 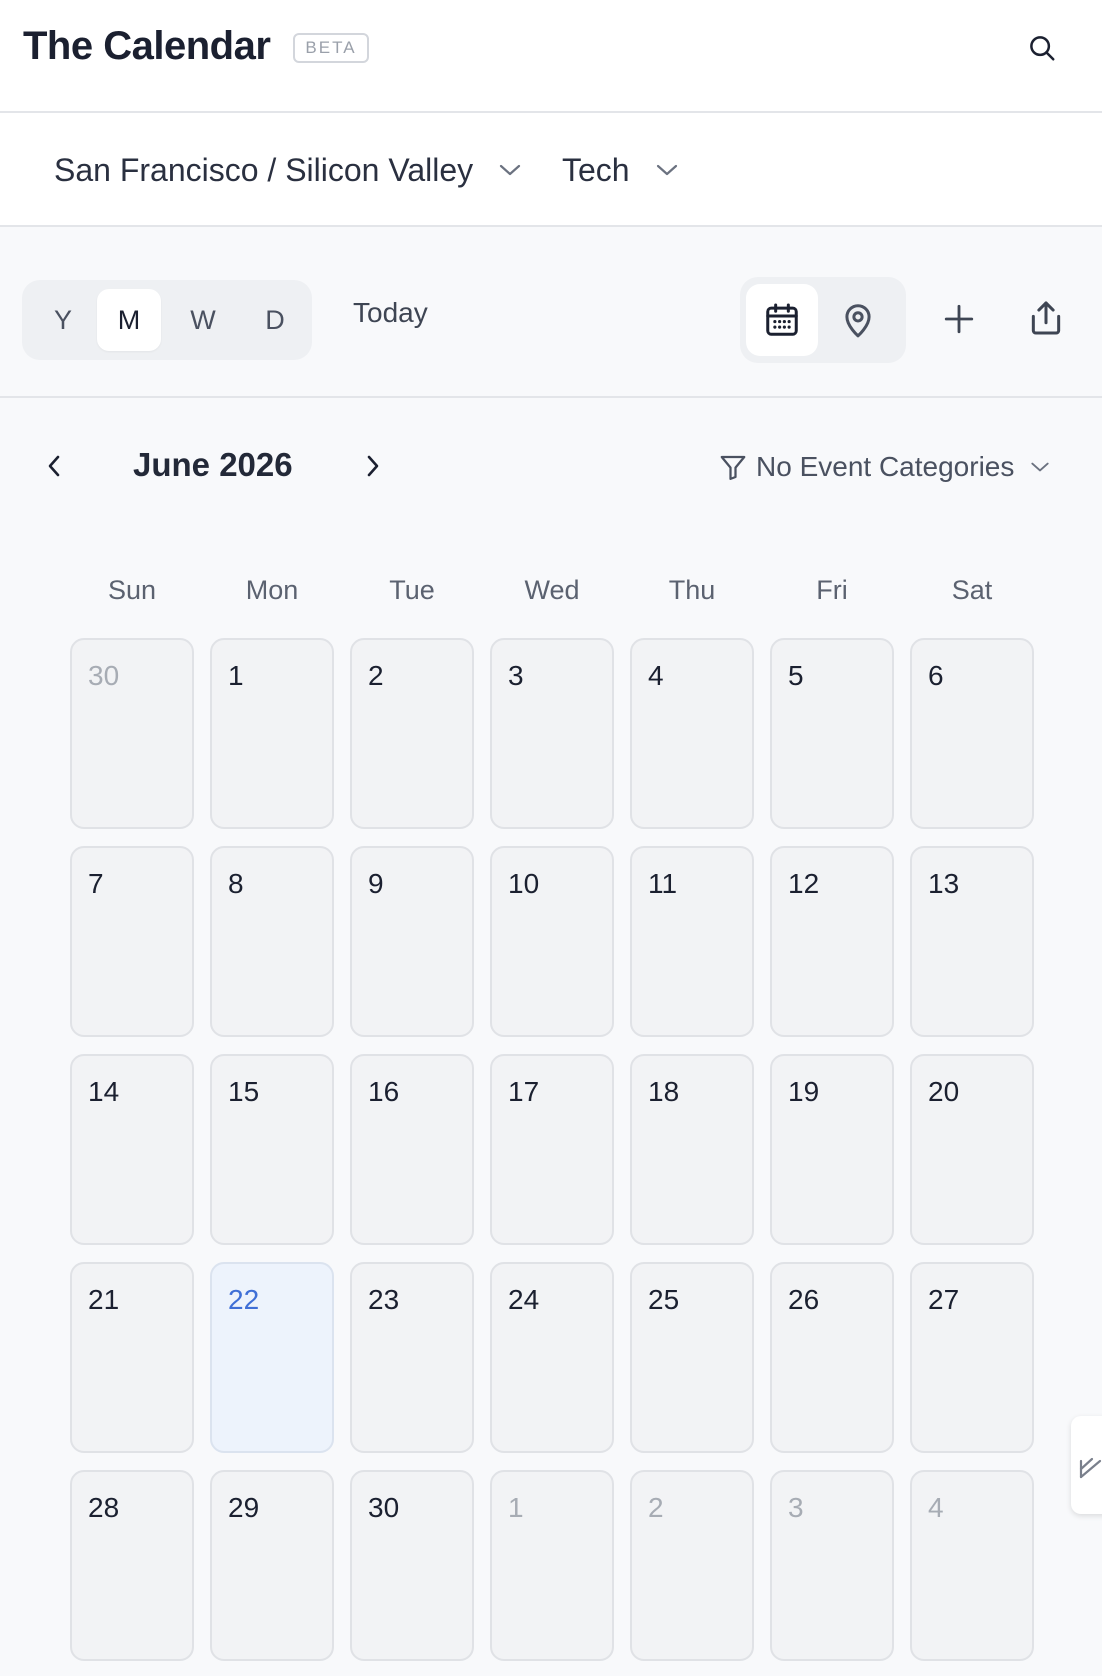 I want to click on day-cell: 25, so click(x=692, y=1357).